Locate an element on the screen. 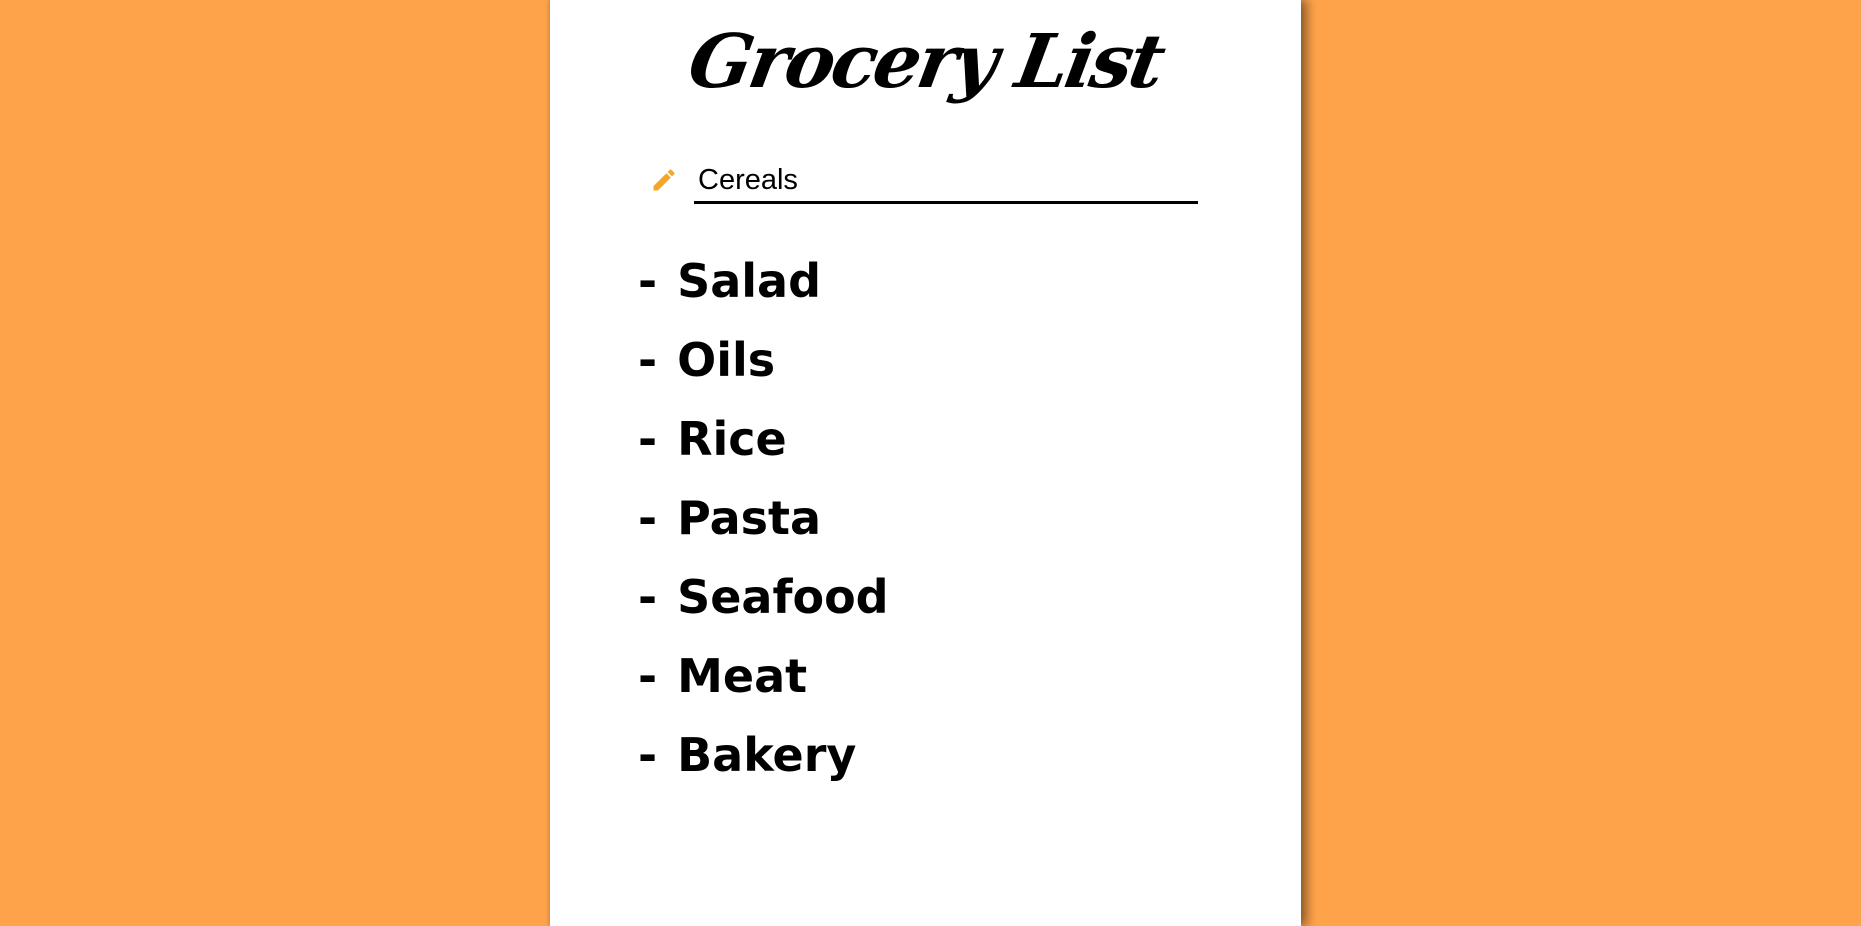  item-label: Bakery is located at coordinates (767, 755).